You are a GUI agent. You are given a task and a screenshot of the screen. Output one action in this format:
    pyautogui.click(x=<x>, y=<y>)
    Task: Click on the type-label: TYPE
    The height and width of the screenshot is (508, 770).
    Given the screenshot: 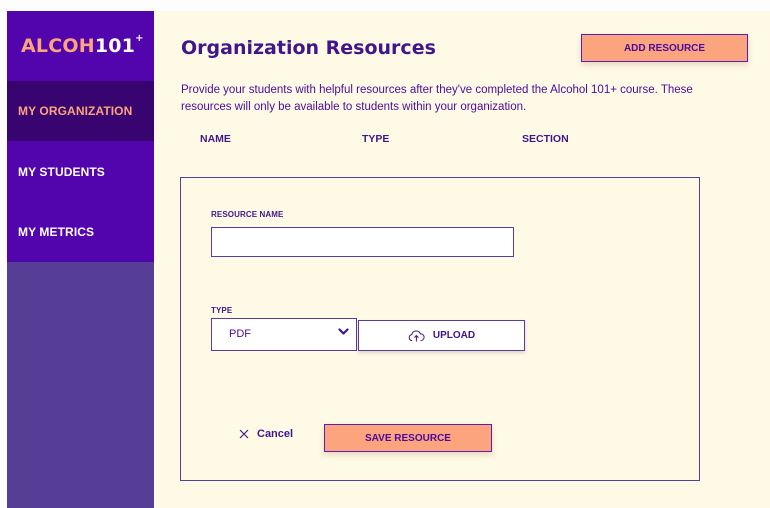 What is the action you would take?
    pyautogui.click(x=222, y=310)
    